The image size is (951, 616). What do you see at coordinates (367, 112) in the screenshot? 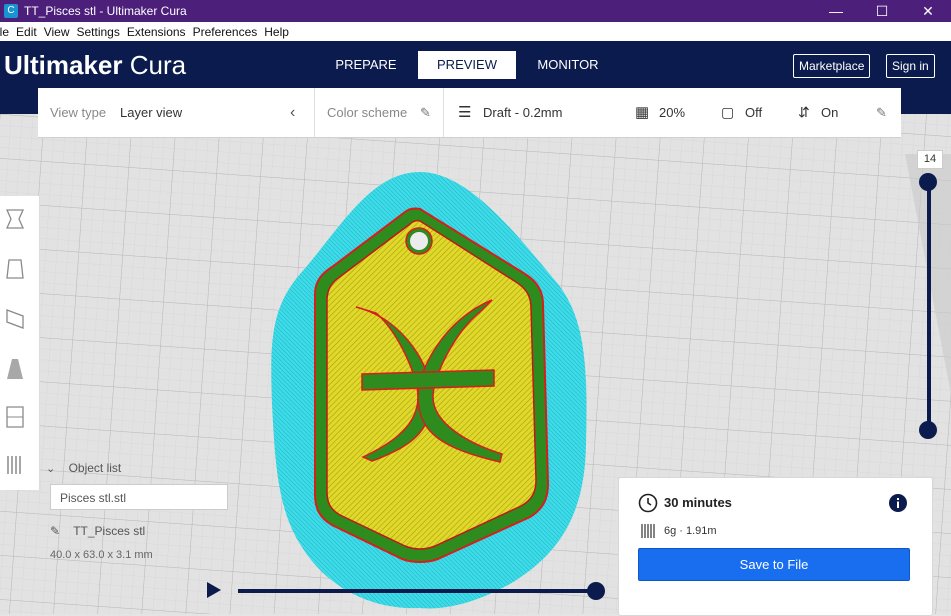
I see `color-scheme-label: Color scheme` at bounding box center [367, 112].